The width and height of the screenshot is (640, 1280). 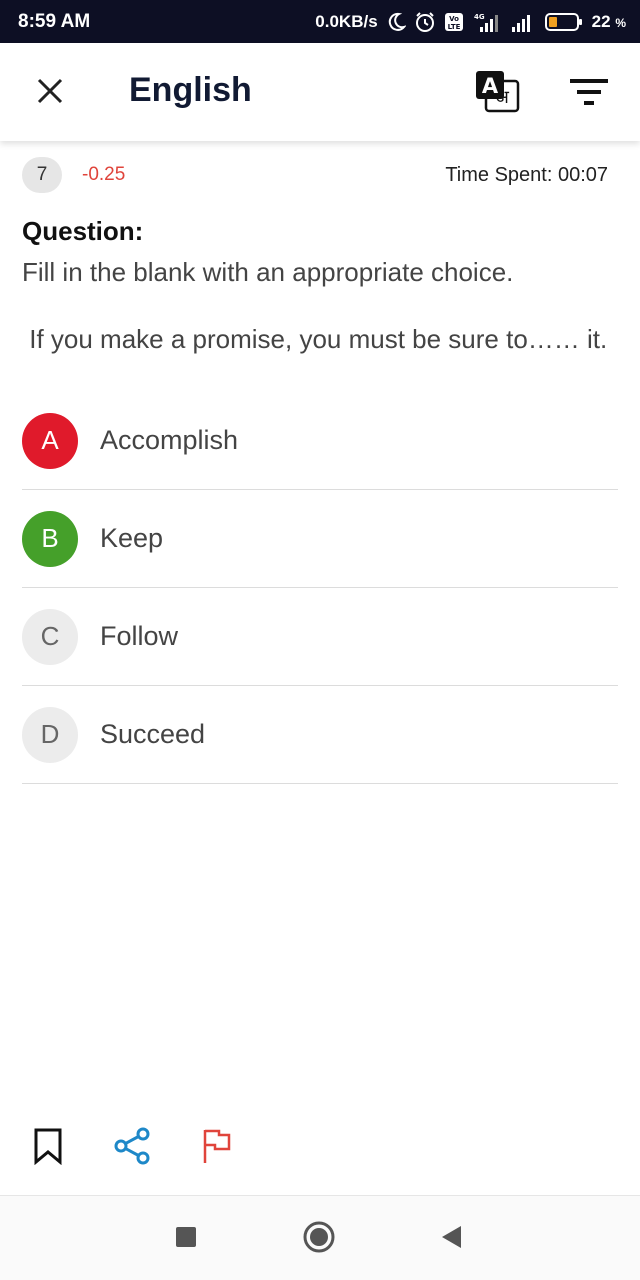 I want to click on translate-button: अ A, so click(x=497, y=92).